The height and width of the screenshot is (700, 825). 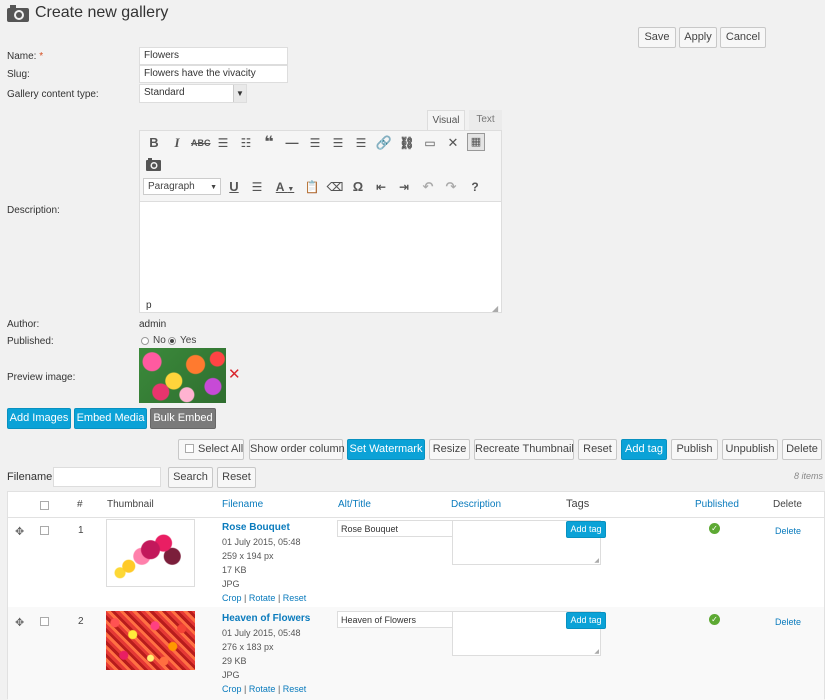 What do you see at coordinates (153, 164) in the screenshot?
I see `add-media-camera-icon` at bounding box center [153, 164].